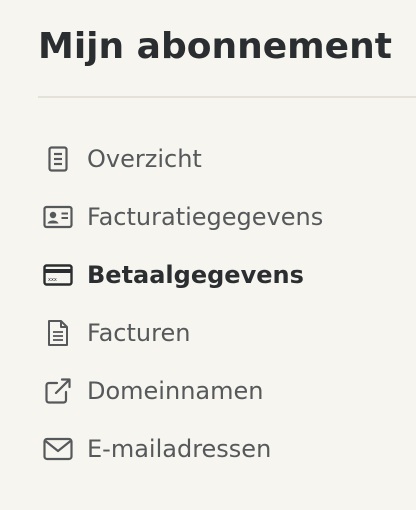  I want to click on credit-card-icon: xxx, so click(58, 275).